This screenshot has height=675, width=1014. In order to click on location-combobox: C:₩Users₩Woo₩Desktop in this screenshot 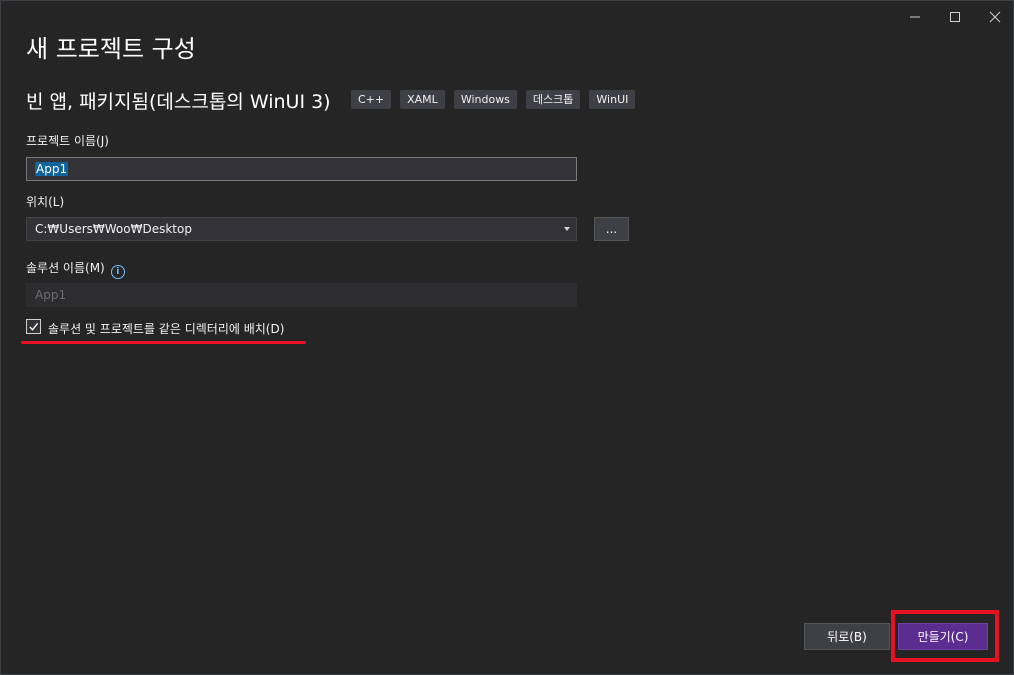, I will do `click(301, 229)`.